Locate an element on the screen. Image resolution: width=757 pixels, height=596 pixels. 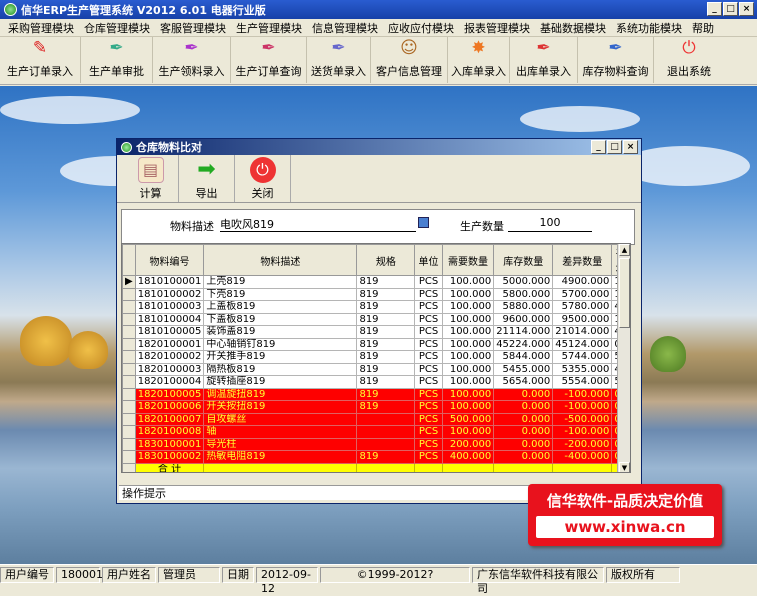
cell-diff: 5700.000 is located at coordinates (582, 294).